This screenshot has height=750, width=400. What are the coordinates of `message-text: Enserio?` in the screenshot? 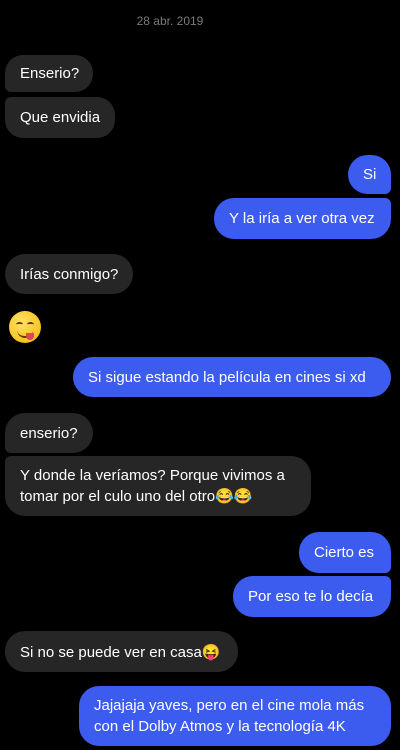 It's located at (50, 73).